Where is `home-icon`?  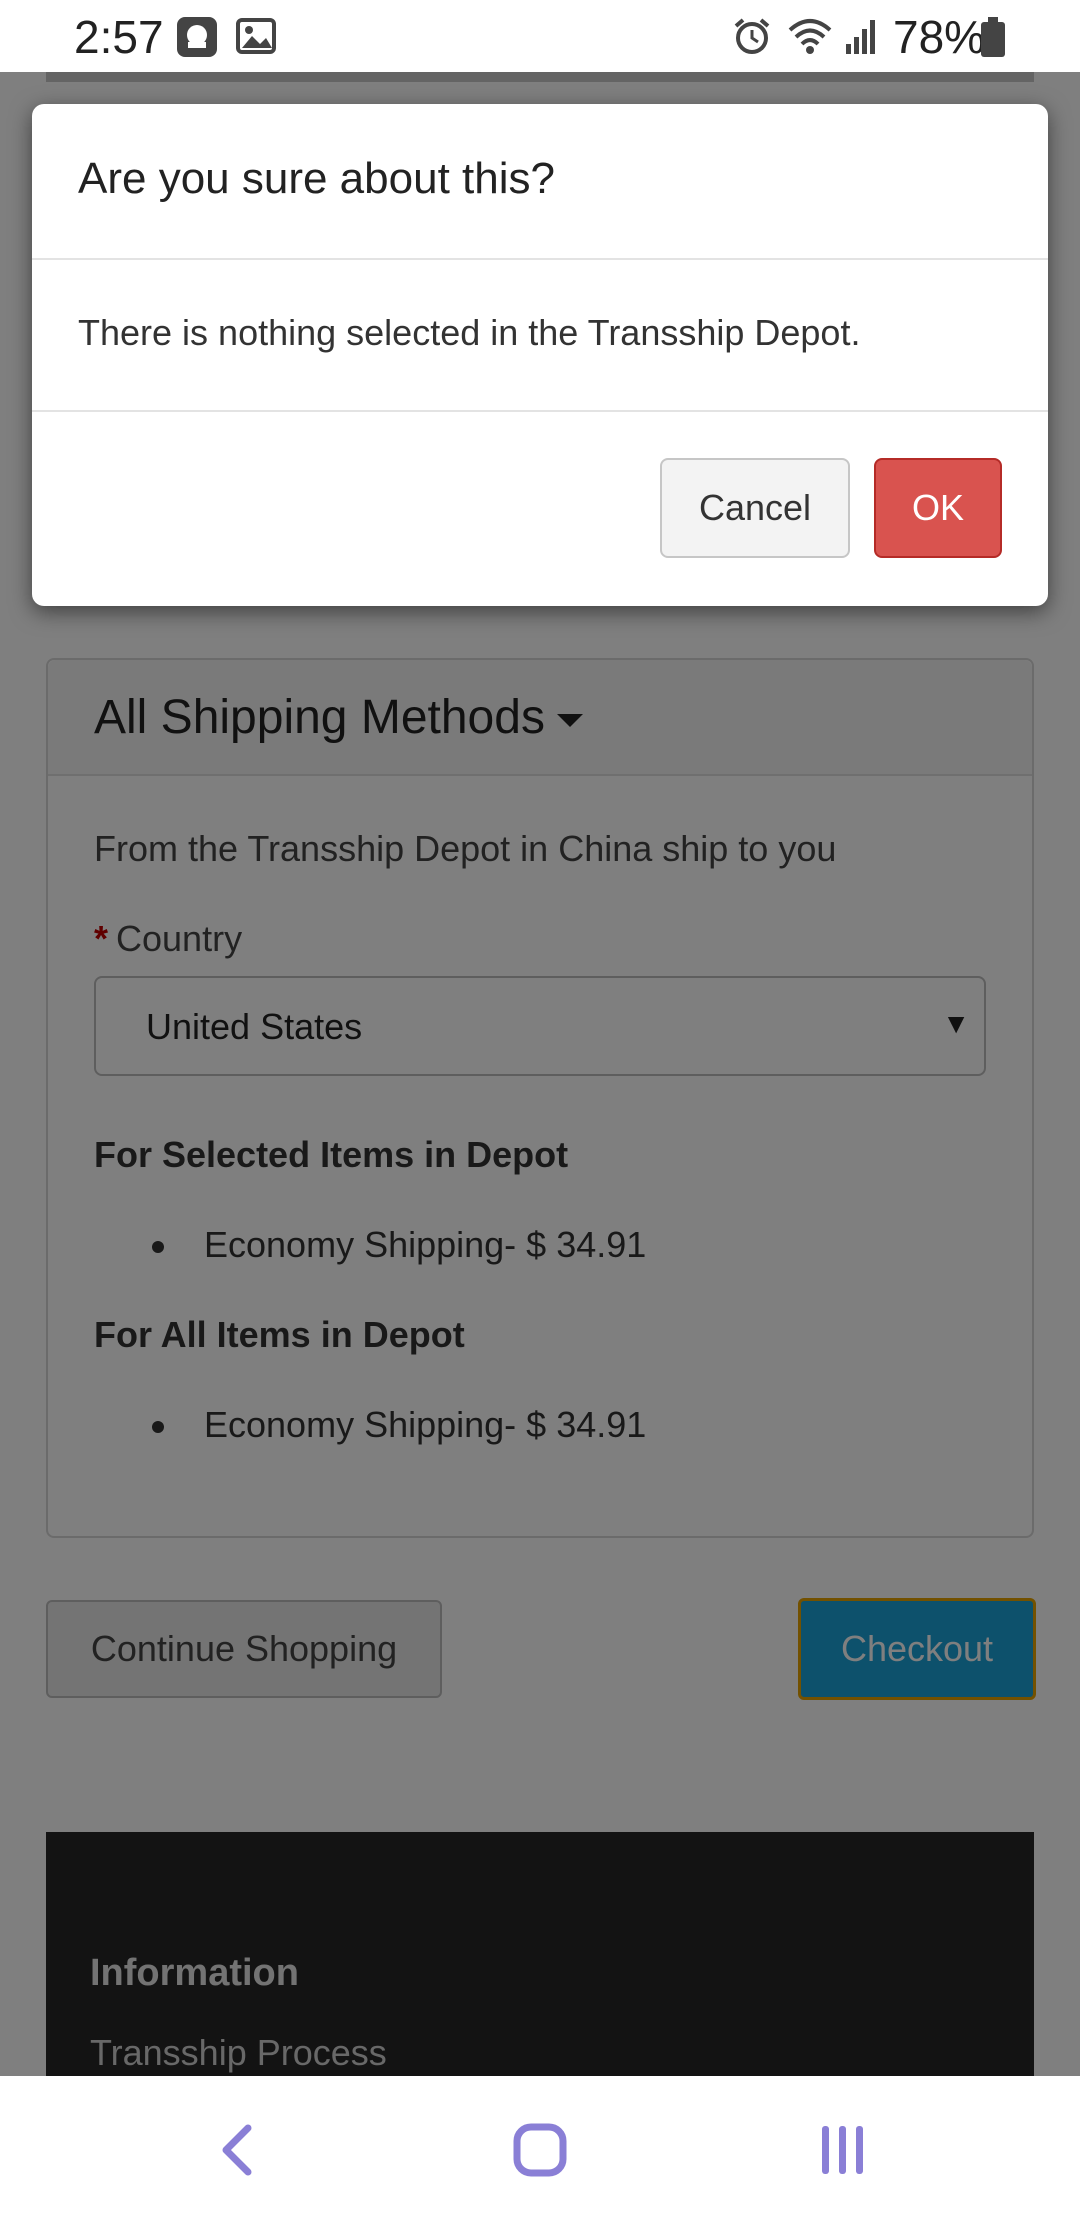
home-icon is located at coordinates (540, 2152).